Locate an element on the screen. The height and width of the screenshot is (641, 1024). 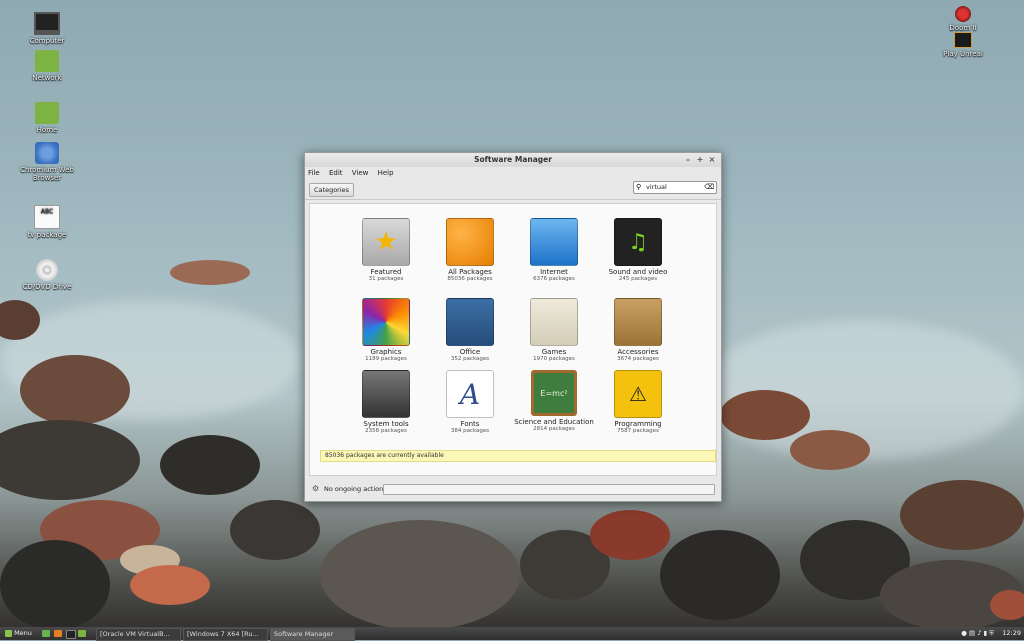
category-sound-video: ♫ Sound and video 245 packages is located at coordinates (638, 250).